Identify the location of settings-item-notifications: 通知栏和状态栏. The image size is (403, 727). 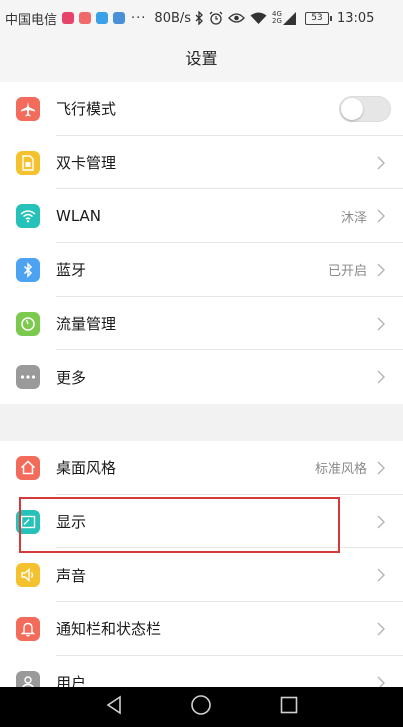
(201, 629).